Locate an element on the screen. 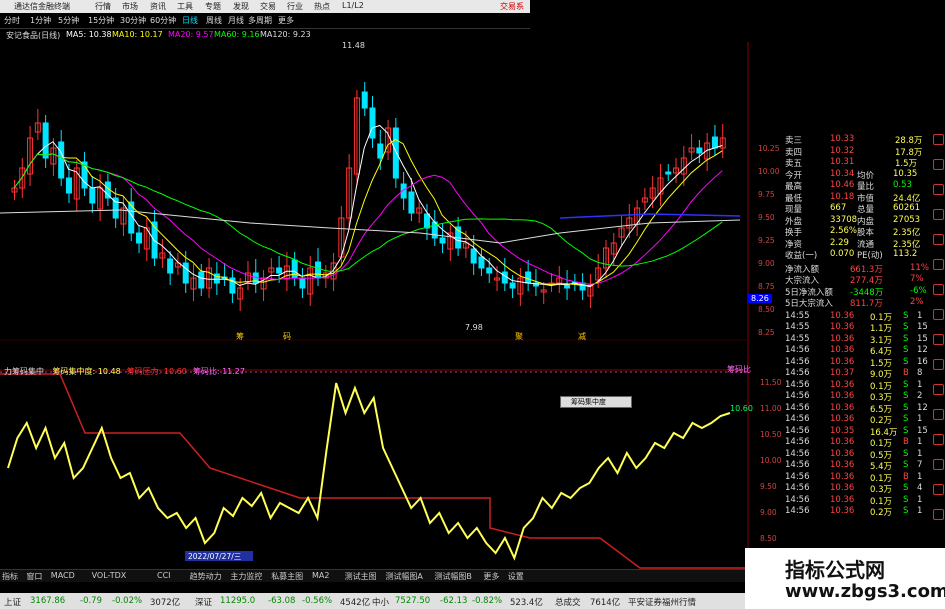 The width and height of the screenshot is (945, 609). indicator-tab-4: CCI is located at coordinates (164, 575).